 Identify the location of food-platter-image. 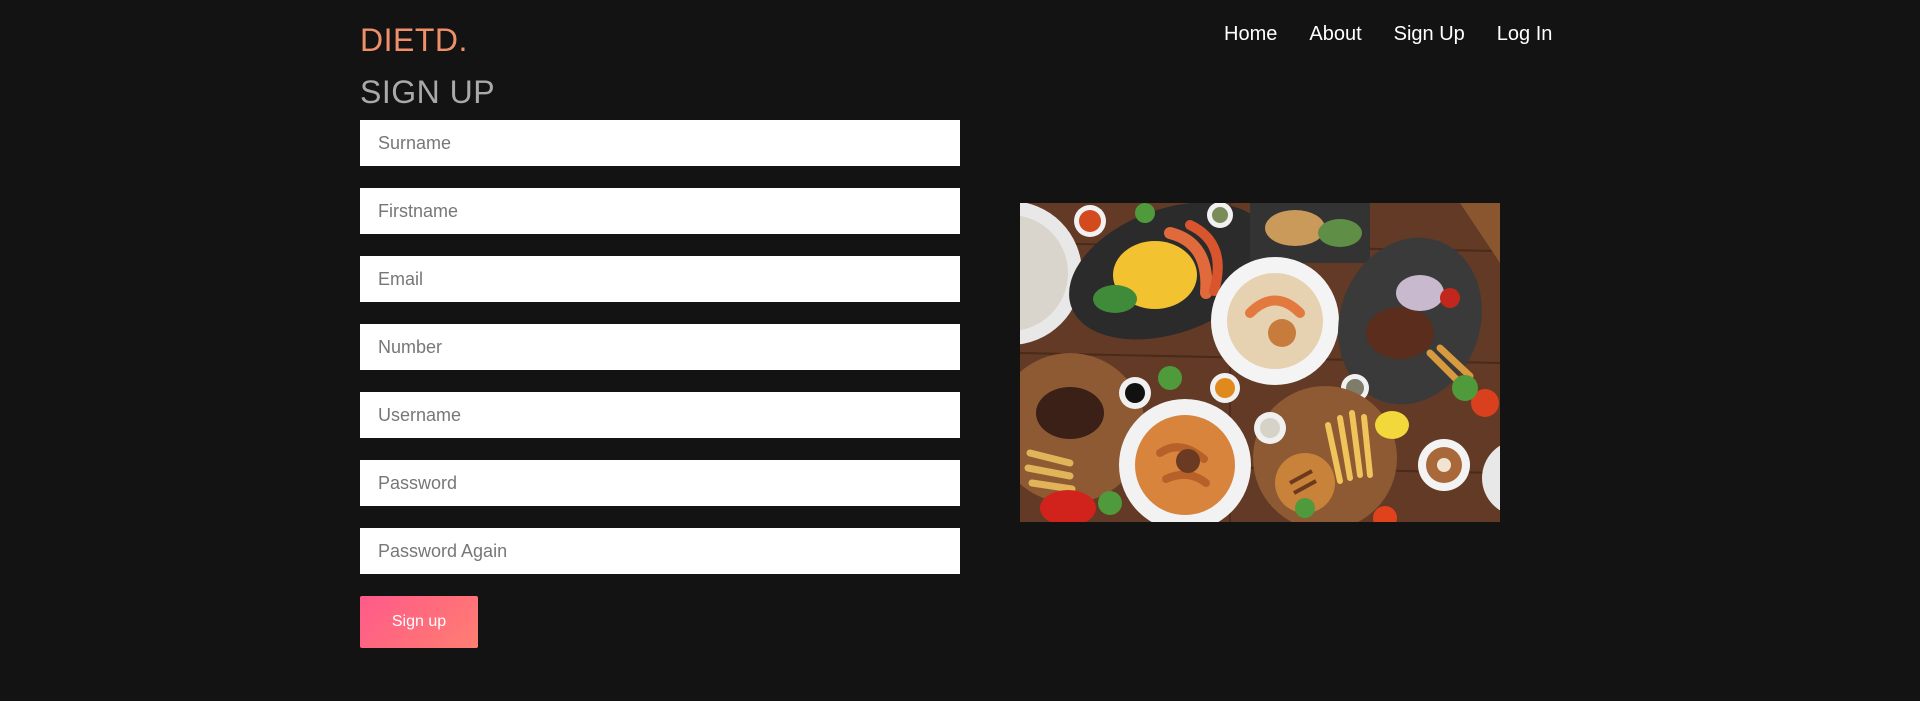
(1260, 362).